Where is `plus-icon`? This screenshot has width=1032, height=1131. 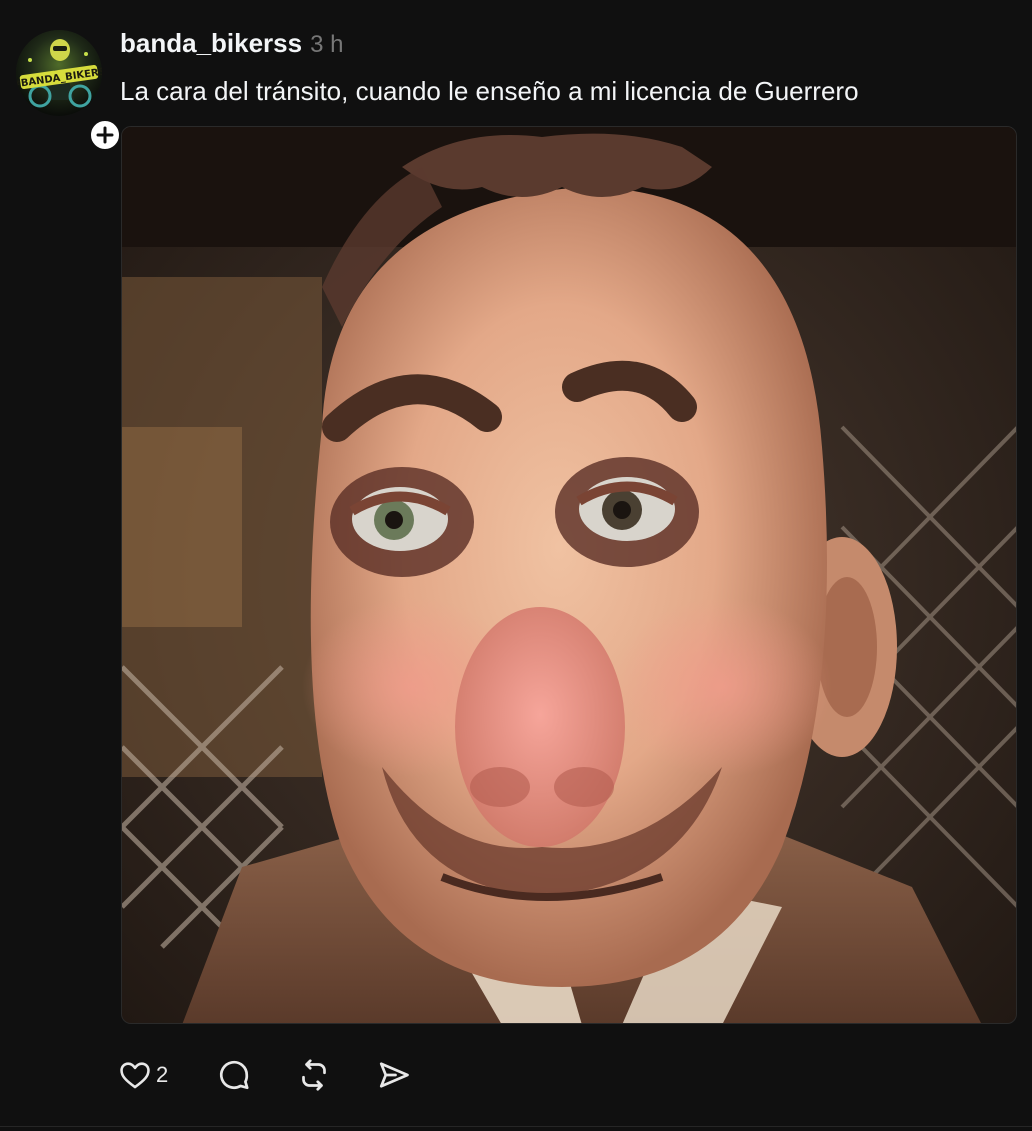
plus-icon is located at coordinates (105, 135).